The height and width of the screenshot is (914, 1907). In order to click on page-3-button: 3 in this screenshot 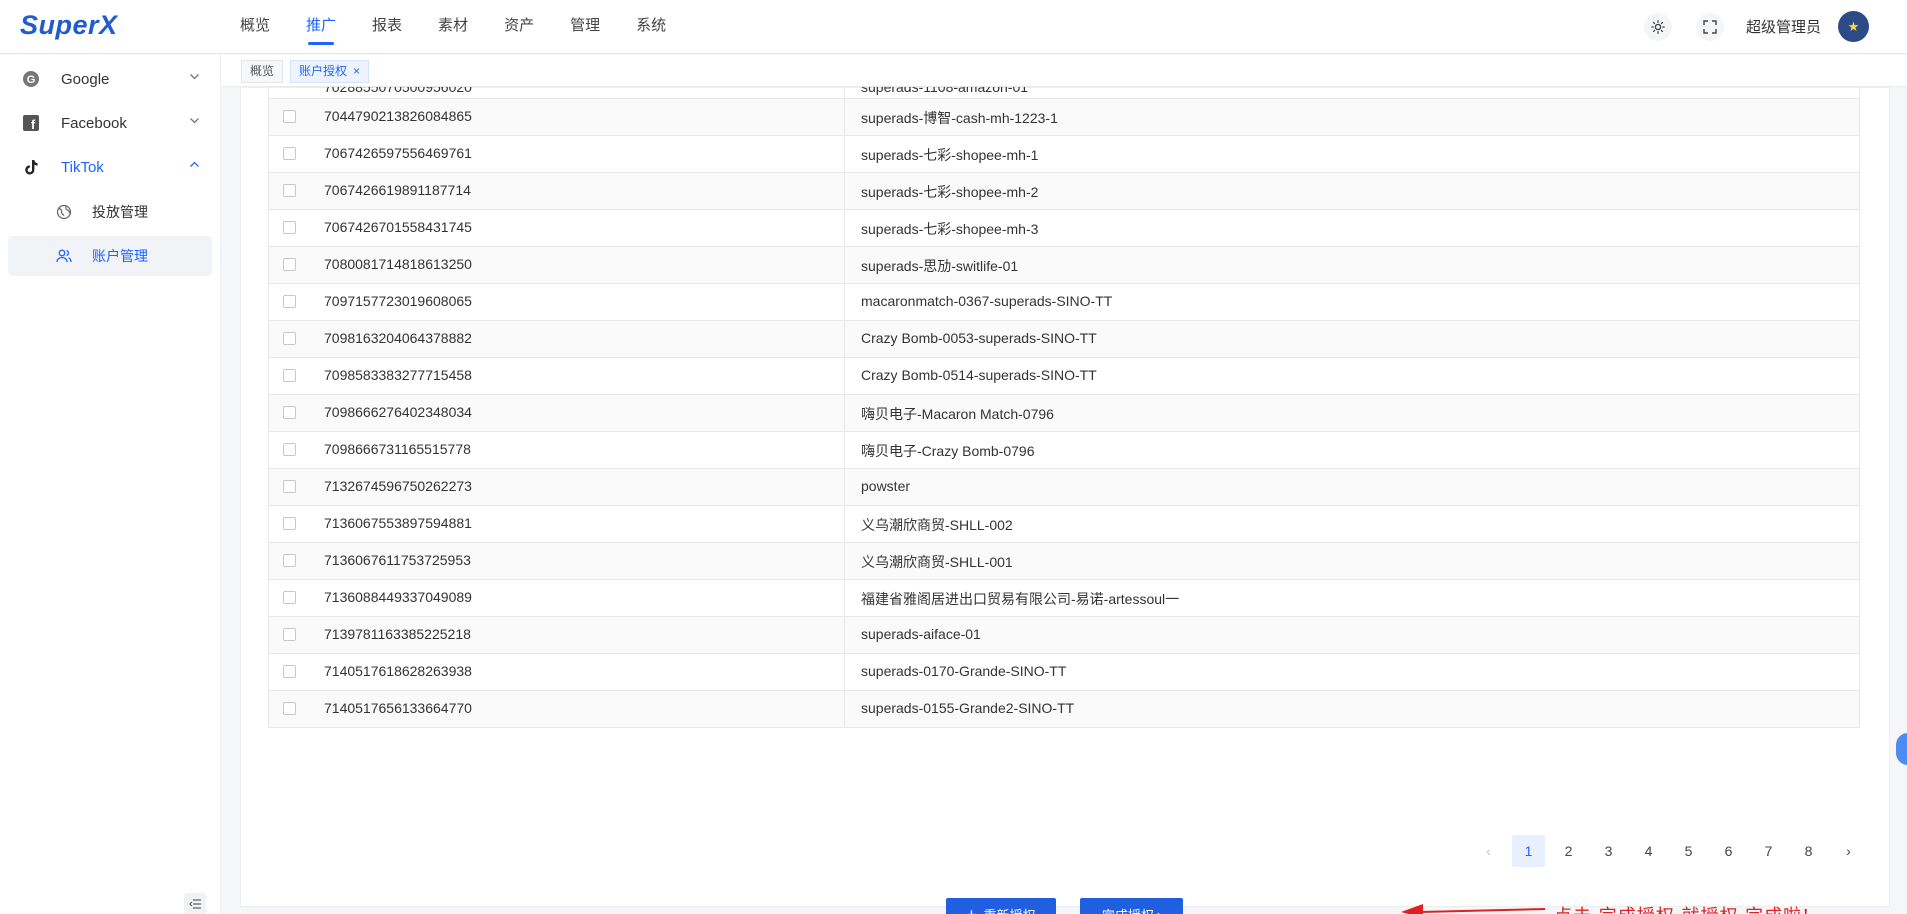, I will do `click(1608, 851)`.